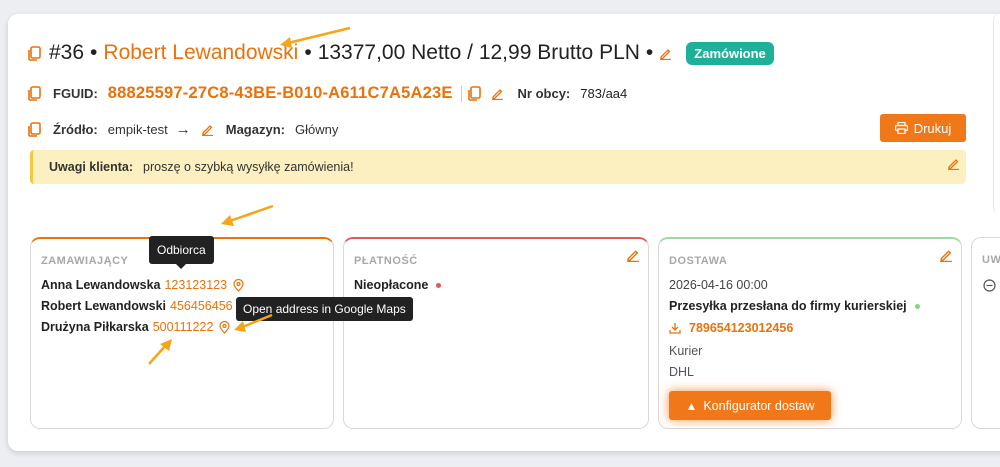  What do you see at coordinates (137, 129) in the screenshot?
I see `source-value: empik-test` at bounding box center [137, 129].